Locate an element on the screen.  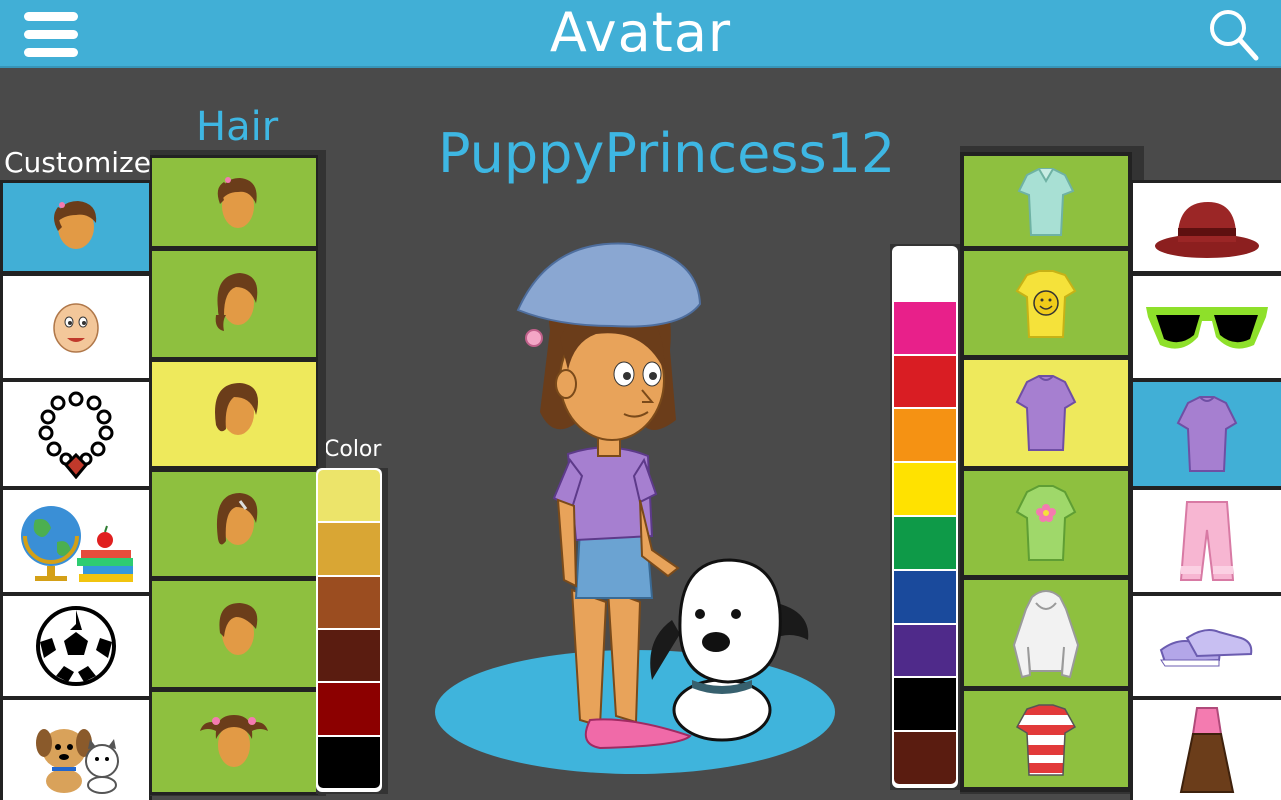
top-striped-tee is located at coordinates (1046, 739).